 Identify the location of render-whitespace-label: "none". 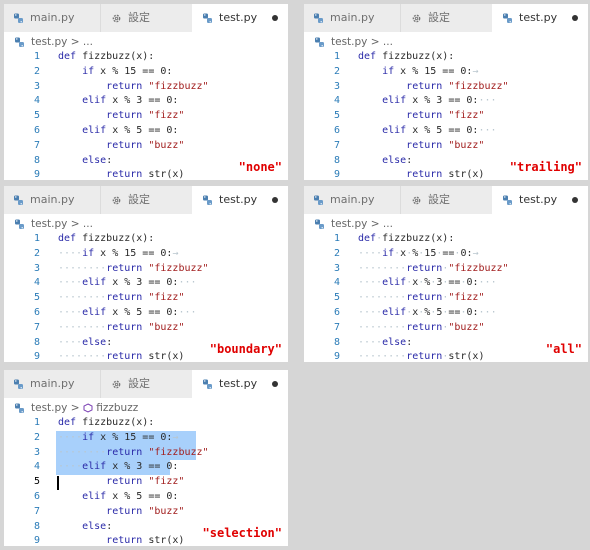
(260, 167).